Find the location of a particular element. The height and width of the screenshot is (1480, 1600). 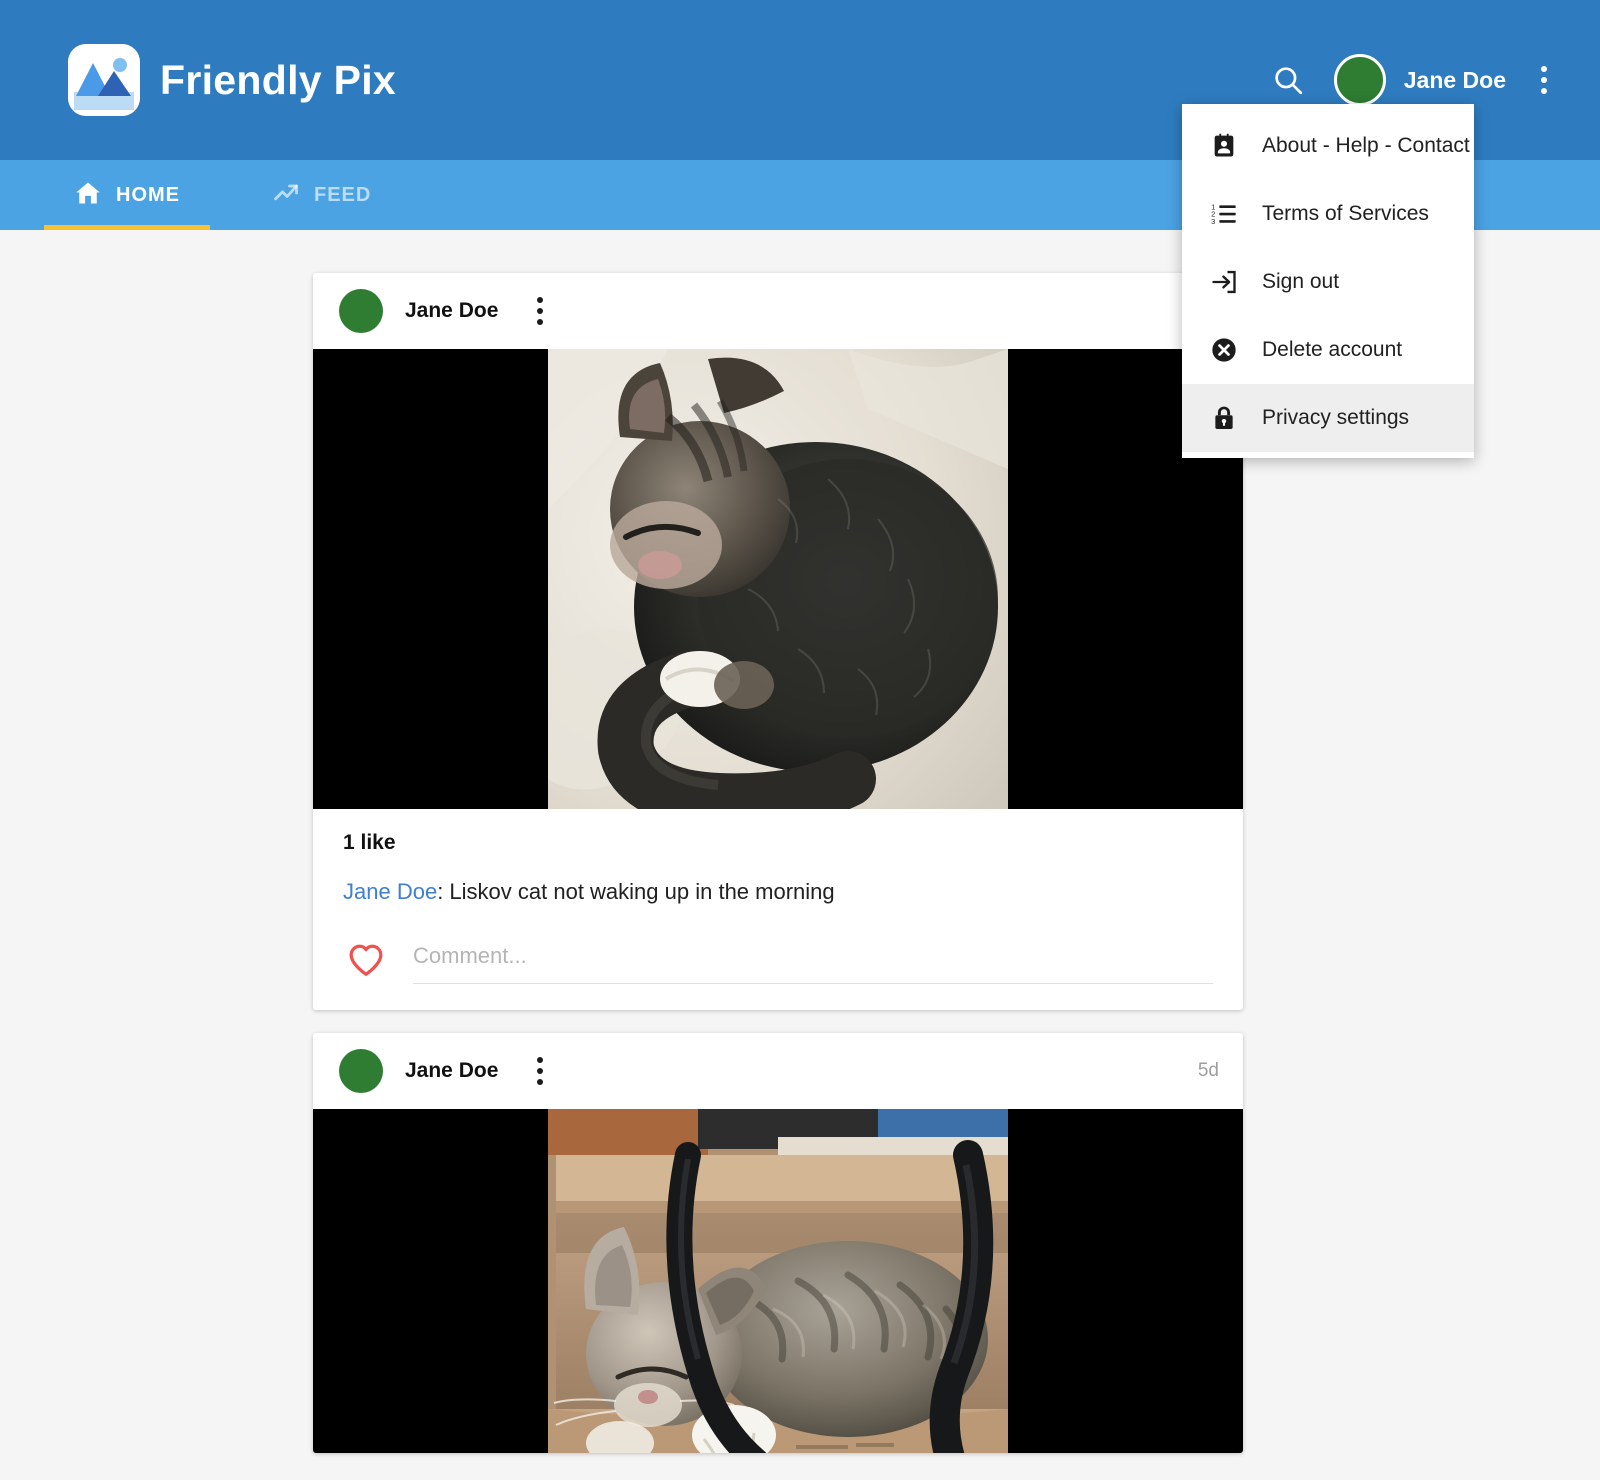

menu-item-sign-out: Sign out is located at coordinates (1328, 282).